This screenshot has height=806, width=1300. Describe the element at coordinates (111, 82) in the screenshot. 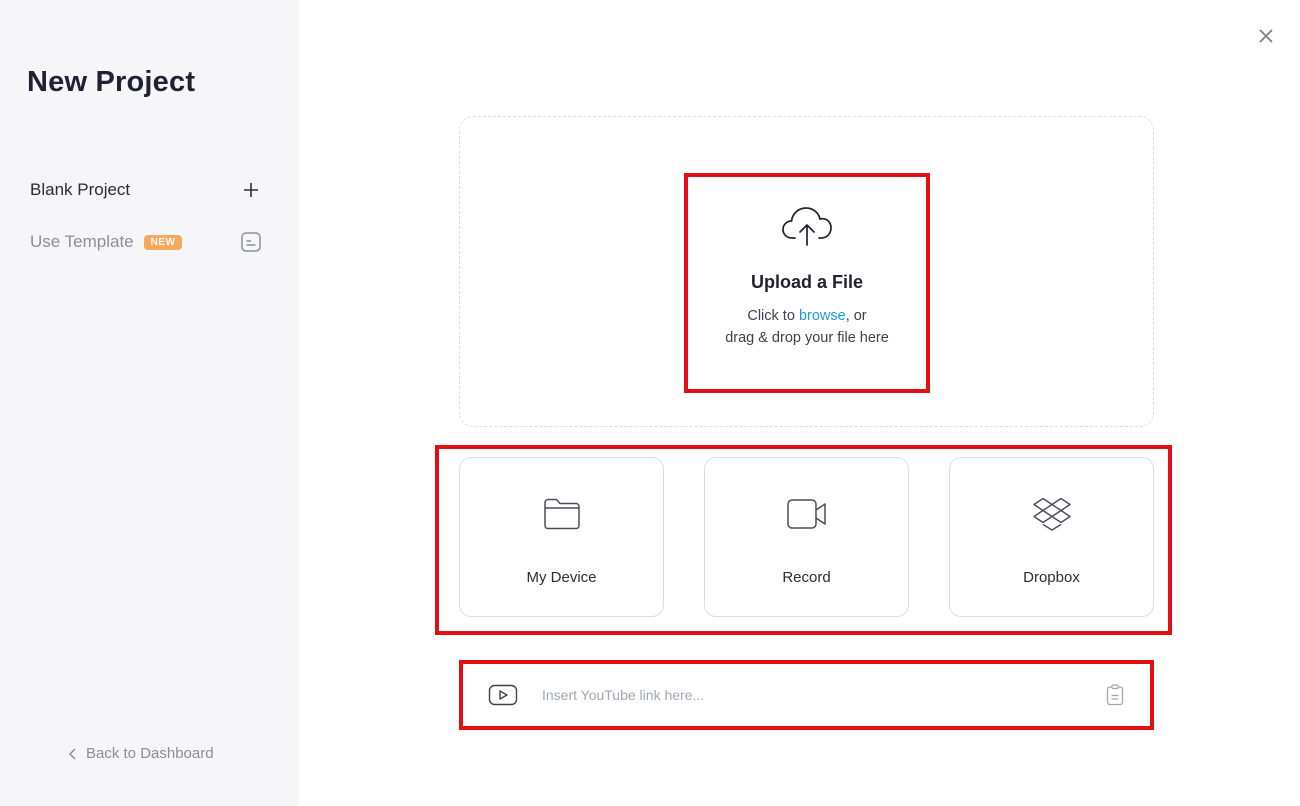

I see `page-title: New Project` at that location.